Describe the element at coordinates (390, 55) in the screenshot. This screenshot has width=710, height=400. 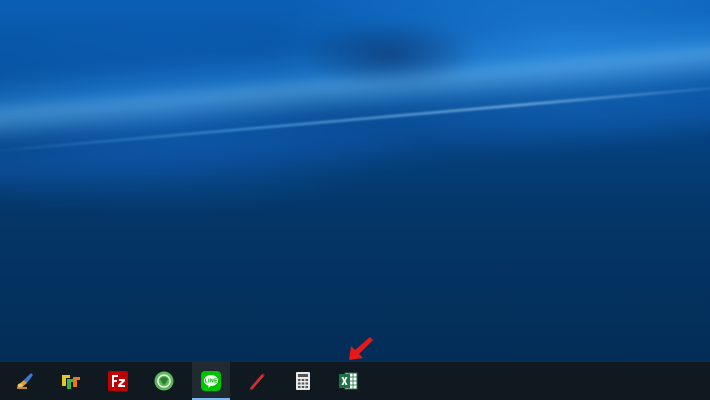
I see `wallpaper-smoke` at that location.